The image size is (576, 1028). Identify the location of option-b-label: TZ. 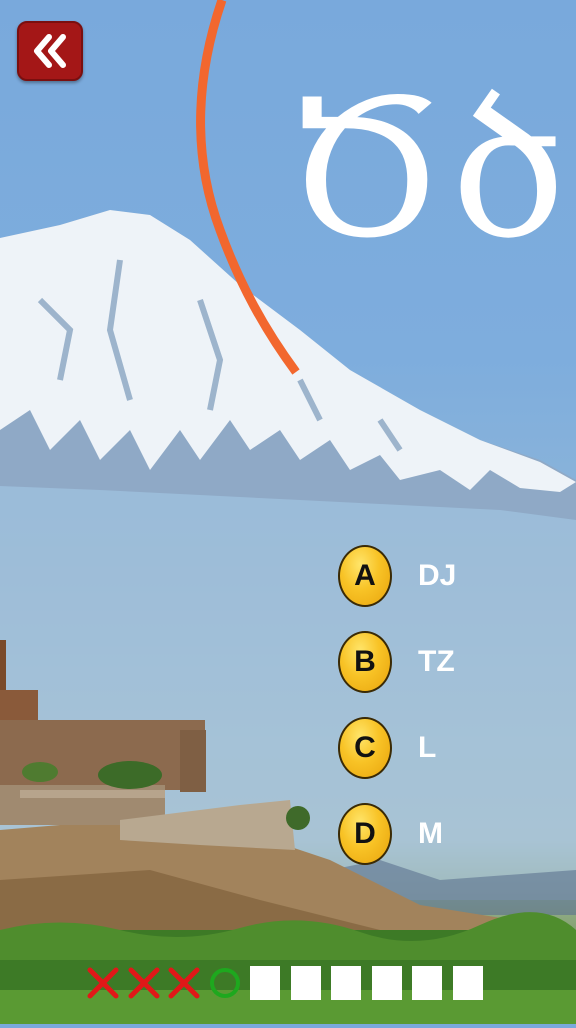
(436, 662).